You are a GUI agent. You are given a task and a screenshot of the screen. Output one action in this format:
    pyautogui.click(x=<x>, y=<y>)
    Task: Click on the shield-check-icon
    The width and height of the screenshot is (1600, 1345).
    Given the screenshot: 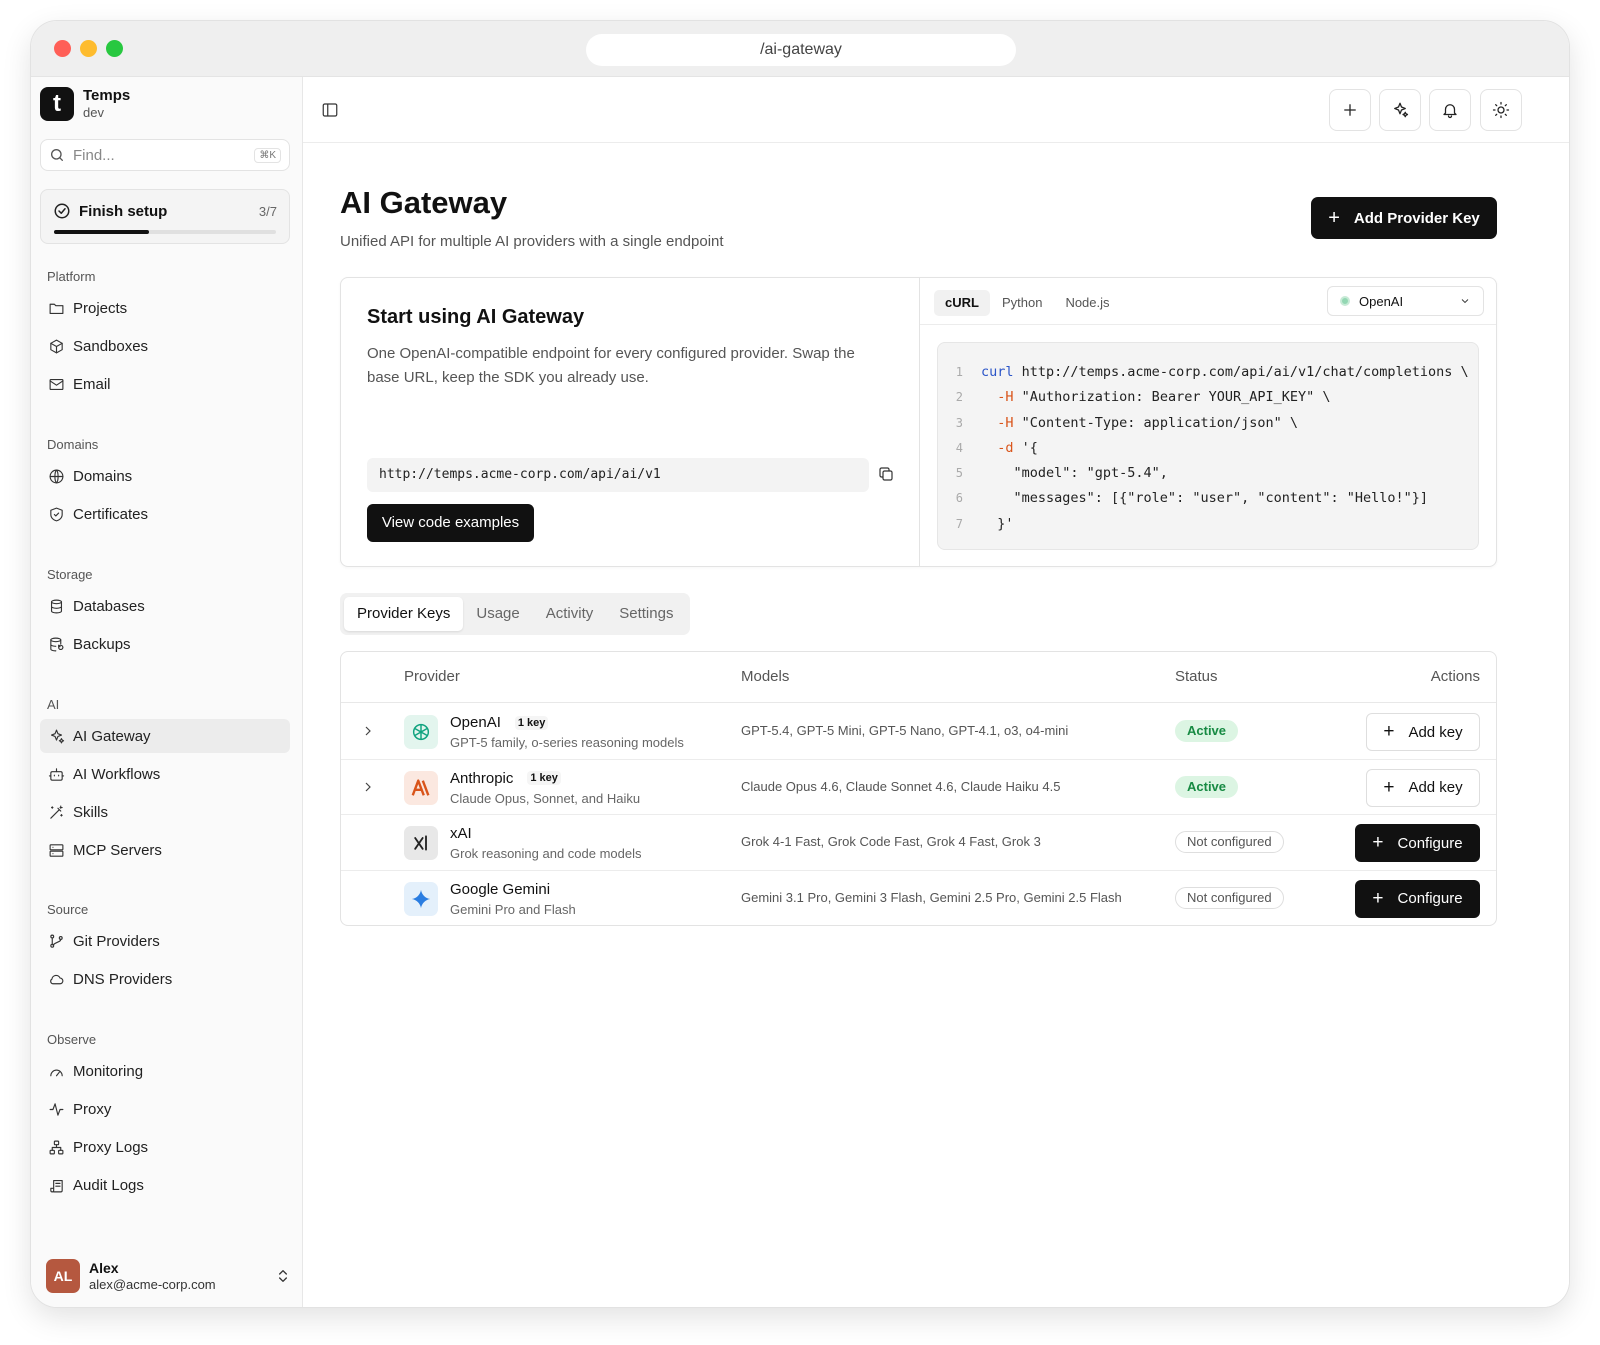 What is the action you would take?
    pyautogui.click(x=56, y=514)
    